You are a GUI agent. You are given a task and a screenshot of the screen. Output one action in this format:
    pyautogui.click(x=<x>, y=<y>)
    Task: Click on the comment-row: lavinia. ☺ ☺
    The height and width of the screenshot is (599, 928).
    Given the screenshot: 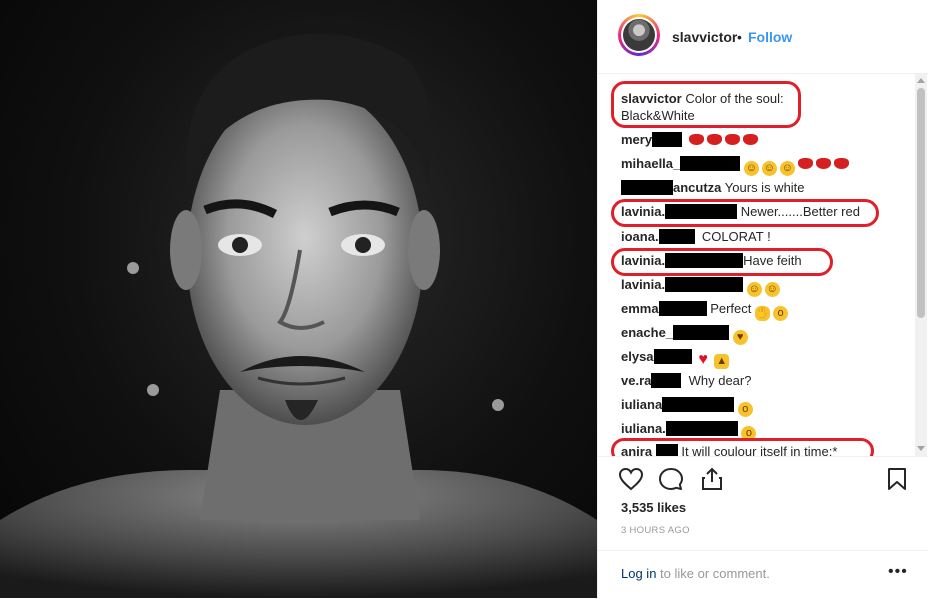 What is the action you would take?
    pyautogui.click(x=702, y=287)
    